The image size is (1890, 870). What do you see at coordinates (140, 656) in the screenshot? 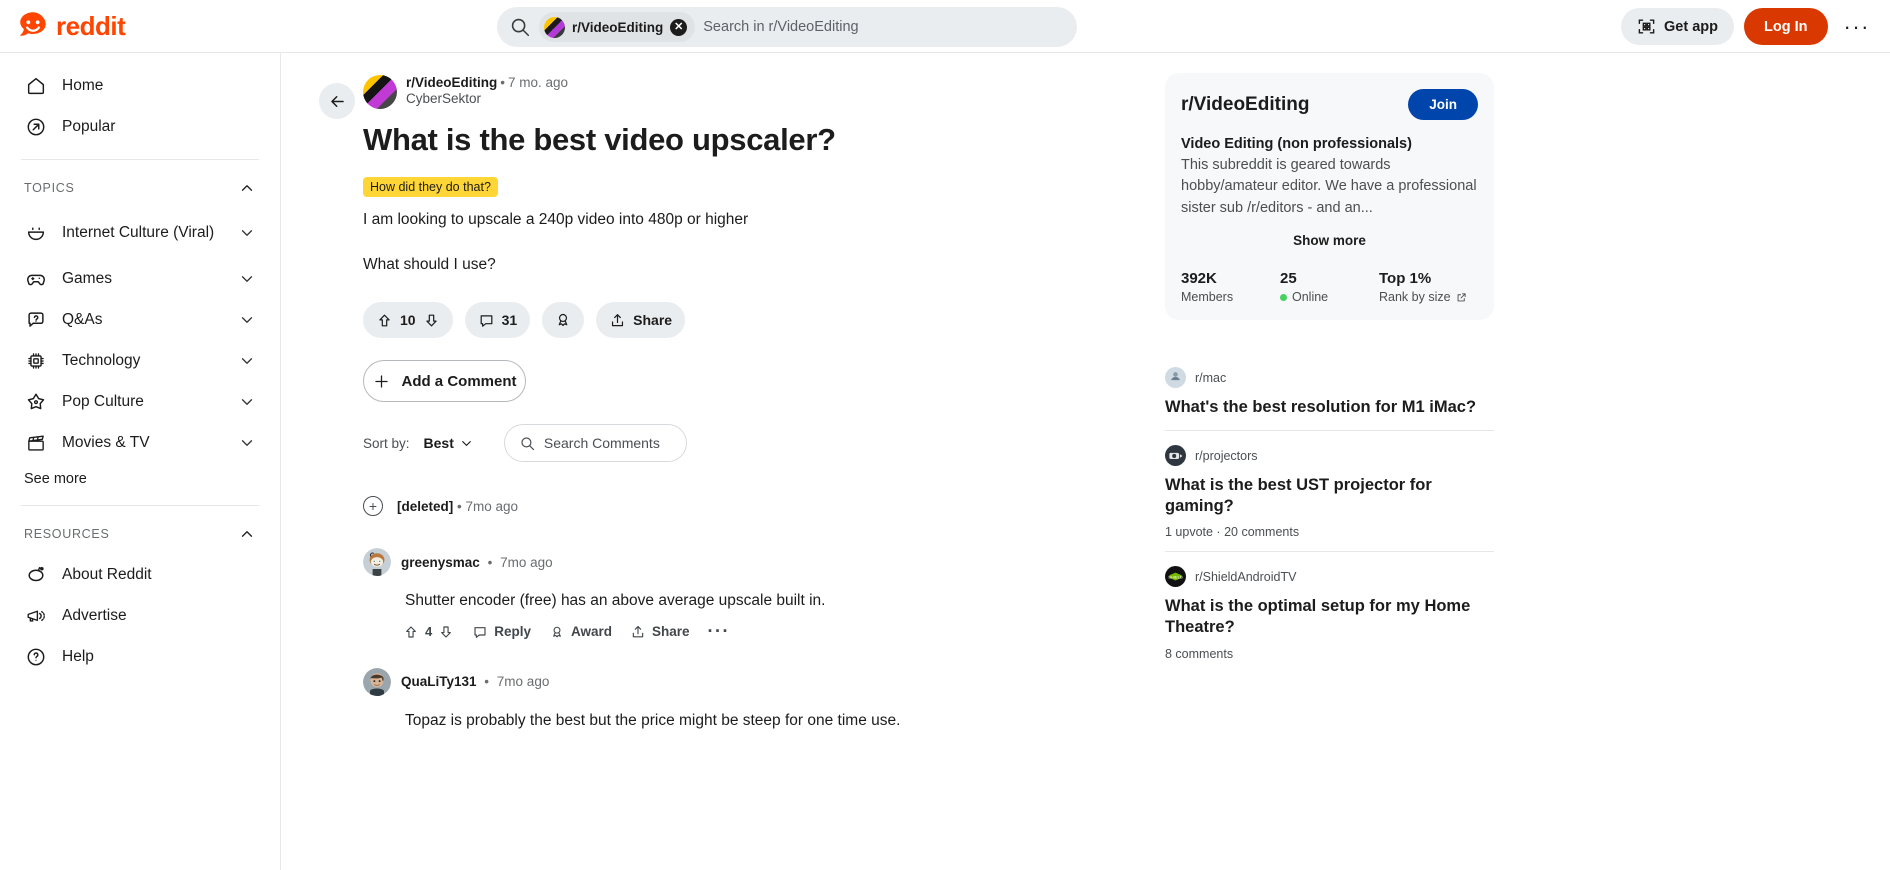
I see `sidebar-item-help: Help` at bounding box center [140, 656].